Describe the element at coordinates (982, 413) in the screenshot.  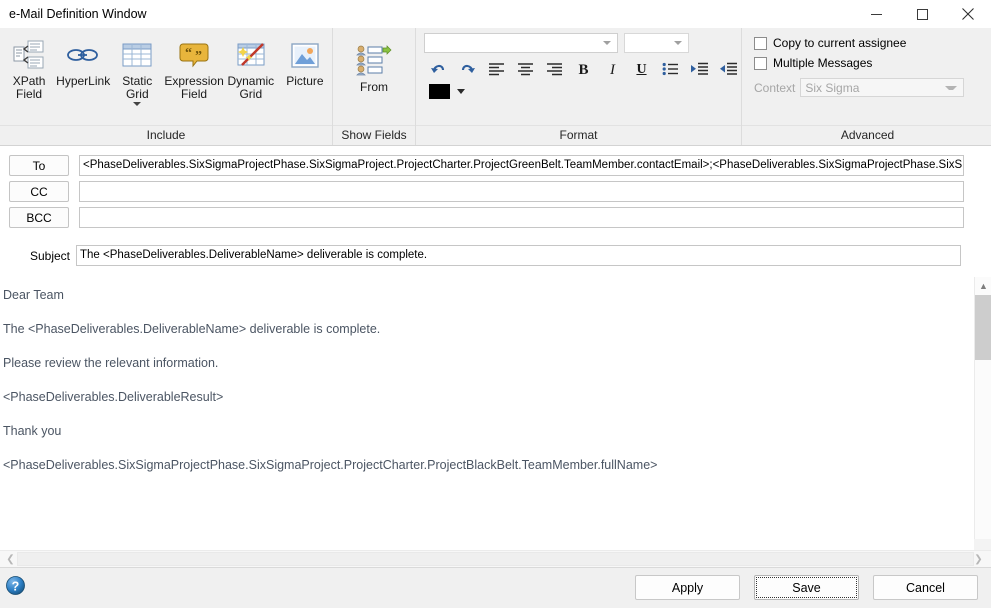
I see `body-vertical-scrollbar: ▲ ▼` at that location.